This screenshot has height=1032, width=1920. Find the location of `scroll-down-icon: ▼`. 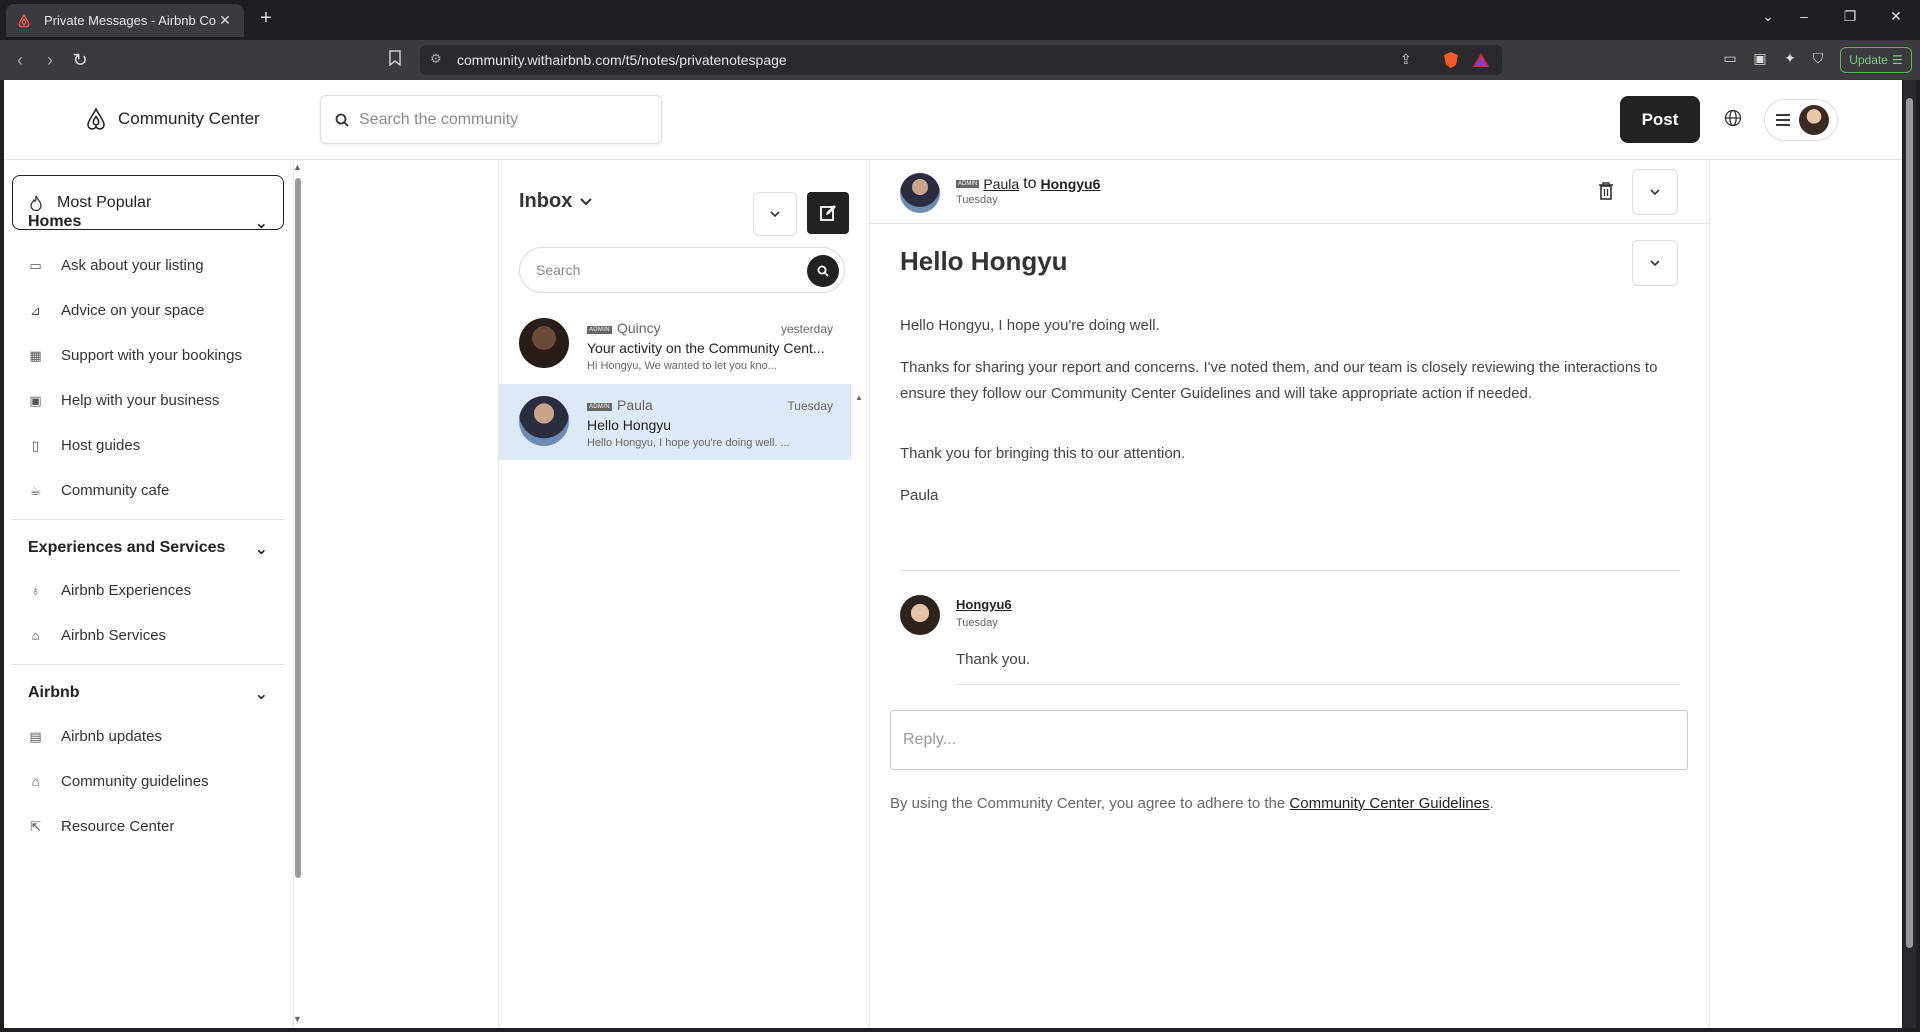

scroll-down-icon: ▼ is located at coordinates (297, 1019).